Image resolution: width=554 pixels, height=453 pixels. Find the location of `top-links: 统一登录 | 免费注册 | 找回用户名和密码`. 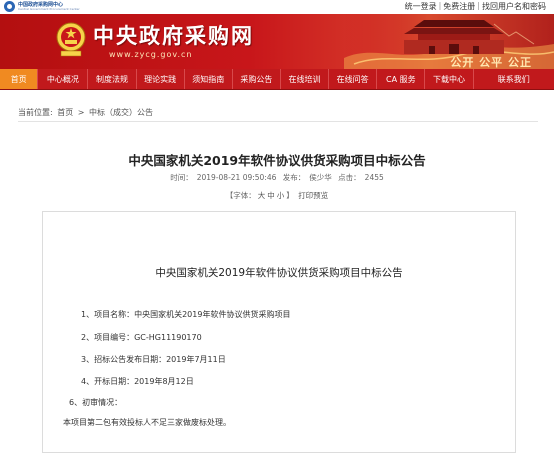

top-links: 统一登录 | 免费注册 | 找回用户名和密码 is located at coordinates (475, 6).